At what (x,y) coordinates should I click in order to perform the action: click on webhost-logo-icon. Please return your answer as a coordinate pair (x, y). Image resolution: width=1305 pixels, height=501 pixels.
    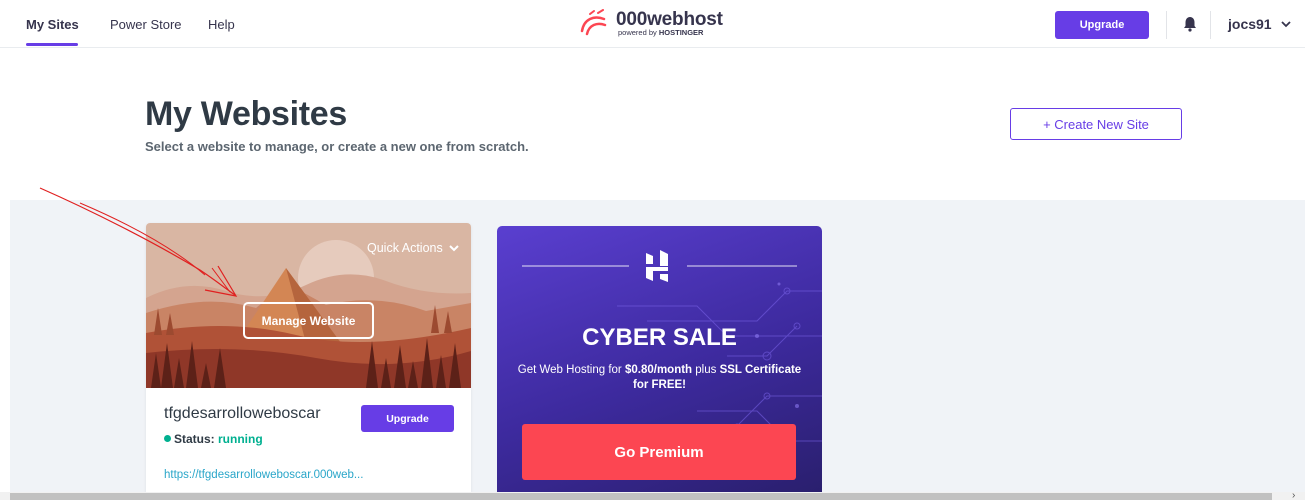
    Looking at the image, I should click on (593, 22).